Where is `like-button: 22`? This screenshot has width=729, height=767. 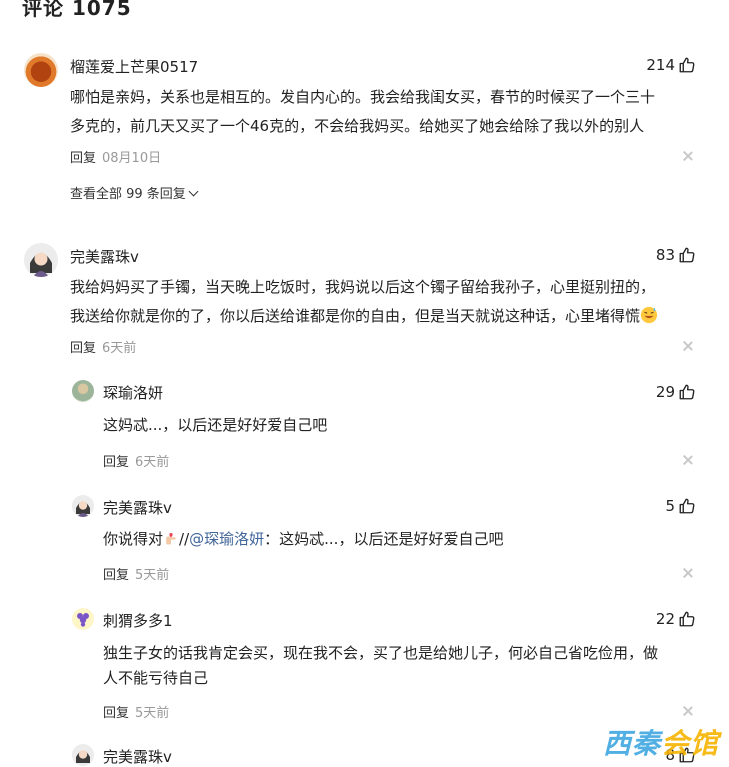 like-button: 22 is located at coordinates (676, 619).